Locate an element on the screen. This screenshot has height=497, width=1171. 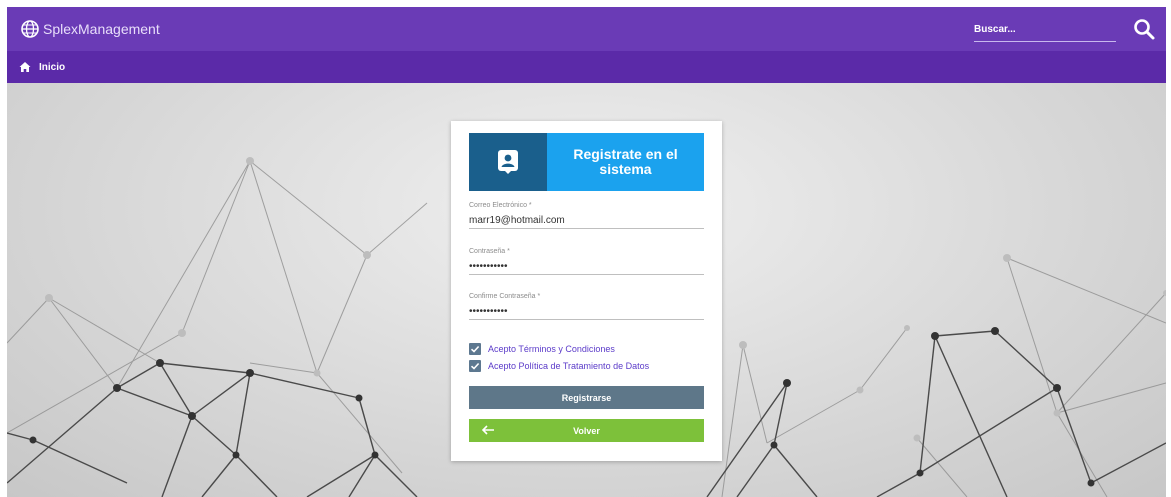
confirm-password-field-group: Confirme Contraseña * is located at coordinates (586, 306).